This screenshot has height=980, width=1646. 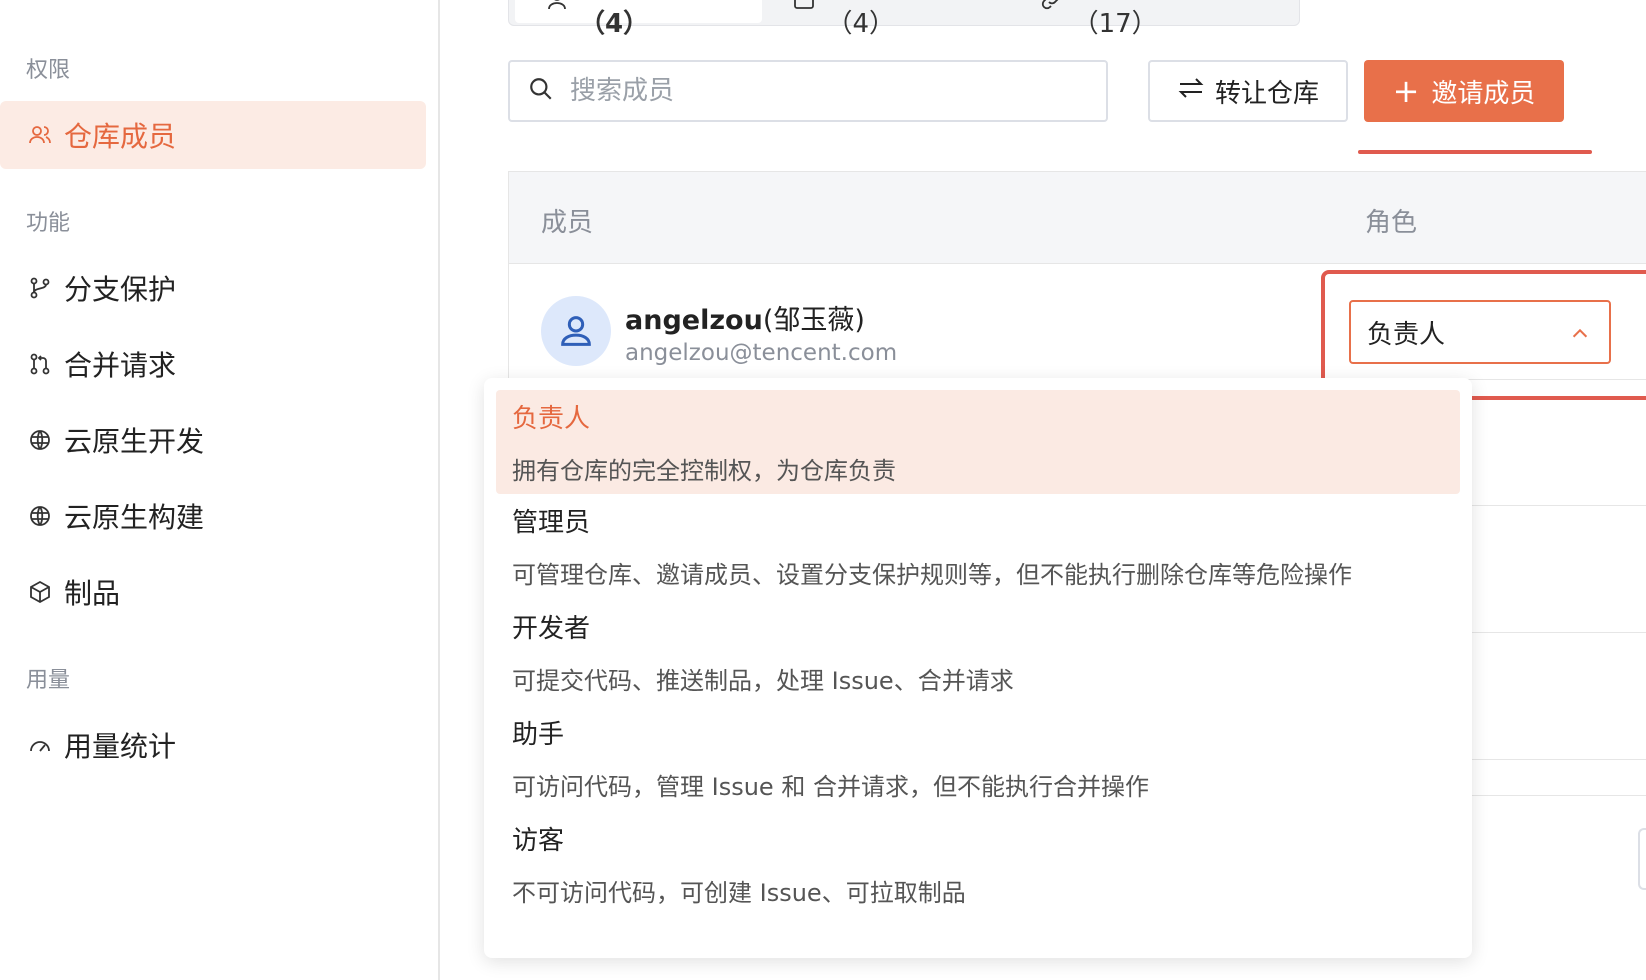 I want to click on transfer-label: 转让仓库, so click(x=1266, y=93).